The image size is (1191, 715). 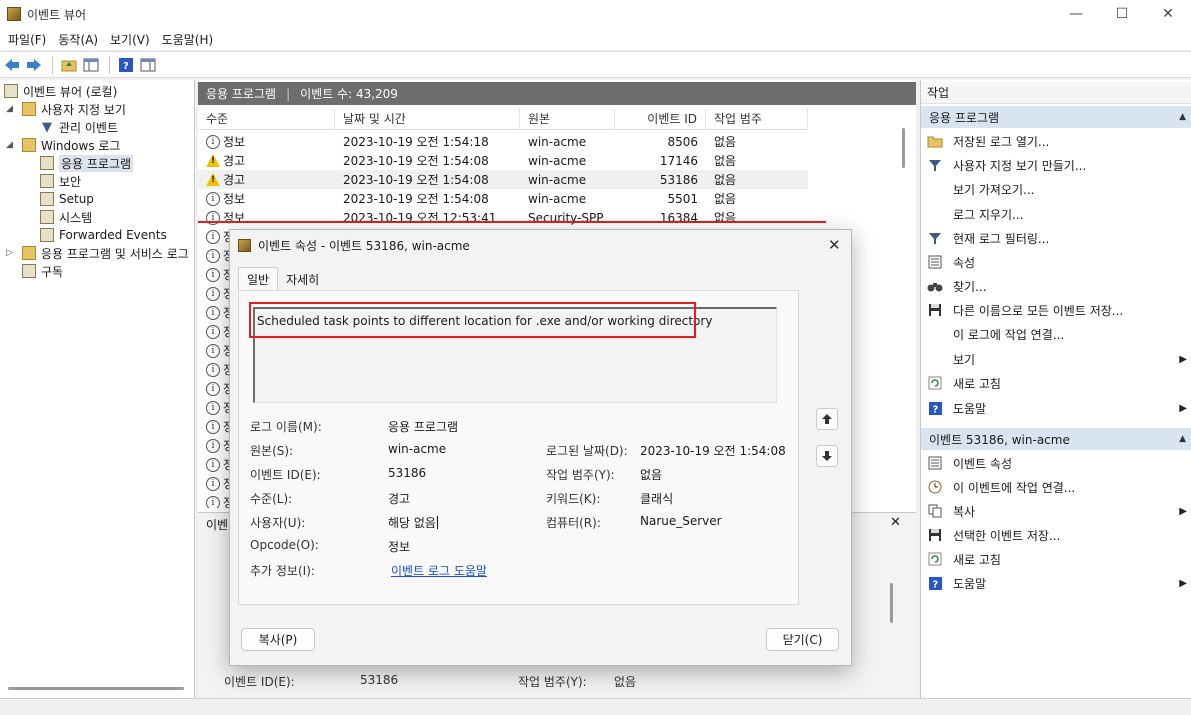 What do you see at coordinates (427, 118) in the screenshot?
I see `column-header-date: 날짜 및 시간` at bounding box center [427, 118].